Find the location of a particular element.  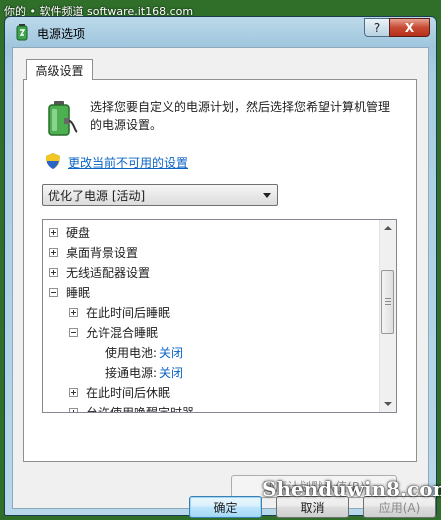

tree-scrollbar is located at coordinates (387, 316).